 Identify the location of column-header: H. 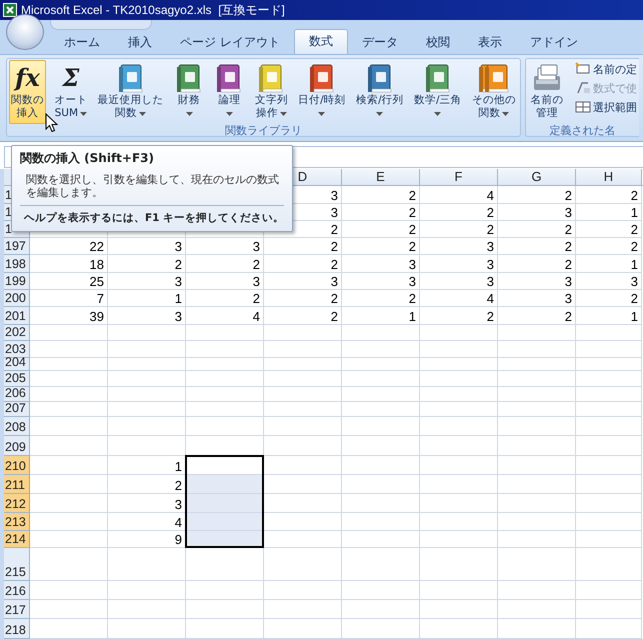
(609, 177).